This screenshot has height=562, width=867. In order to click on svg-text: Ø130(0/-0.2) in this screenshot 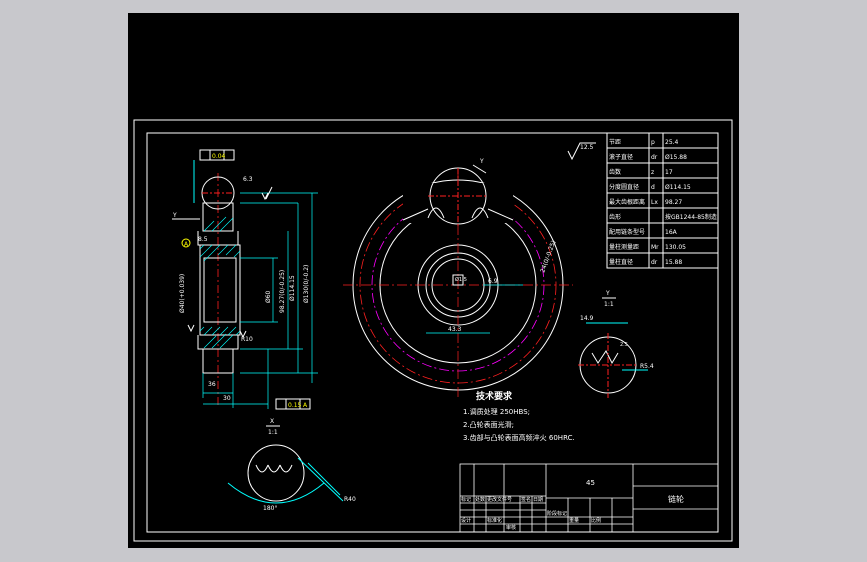, I will do `click(306, 284)`.